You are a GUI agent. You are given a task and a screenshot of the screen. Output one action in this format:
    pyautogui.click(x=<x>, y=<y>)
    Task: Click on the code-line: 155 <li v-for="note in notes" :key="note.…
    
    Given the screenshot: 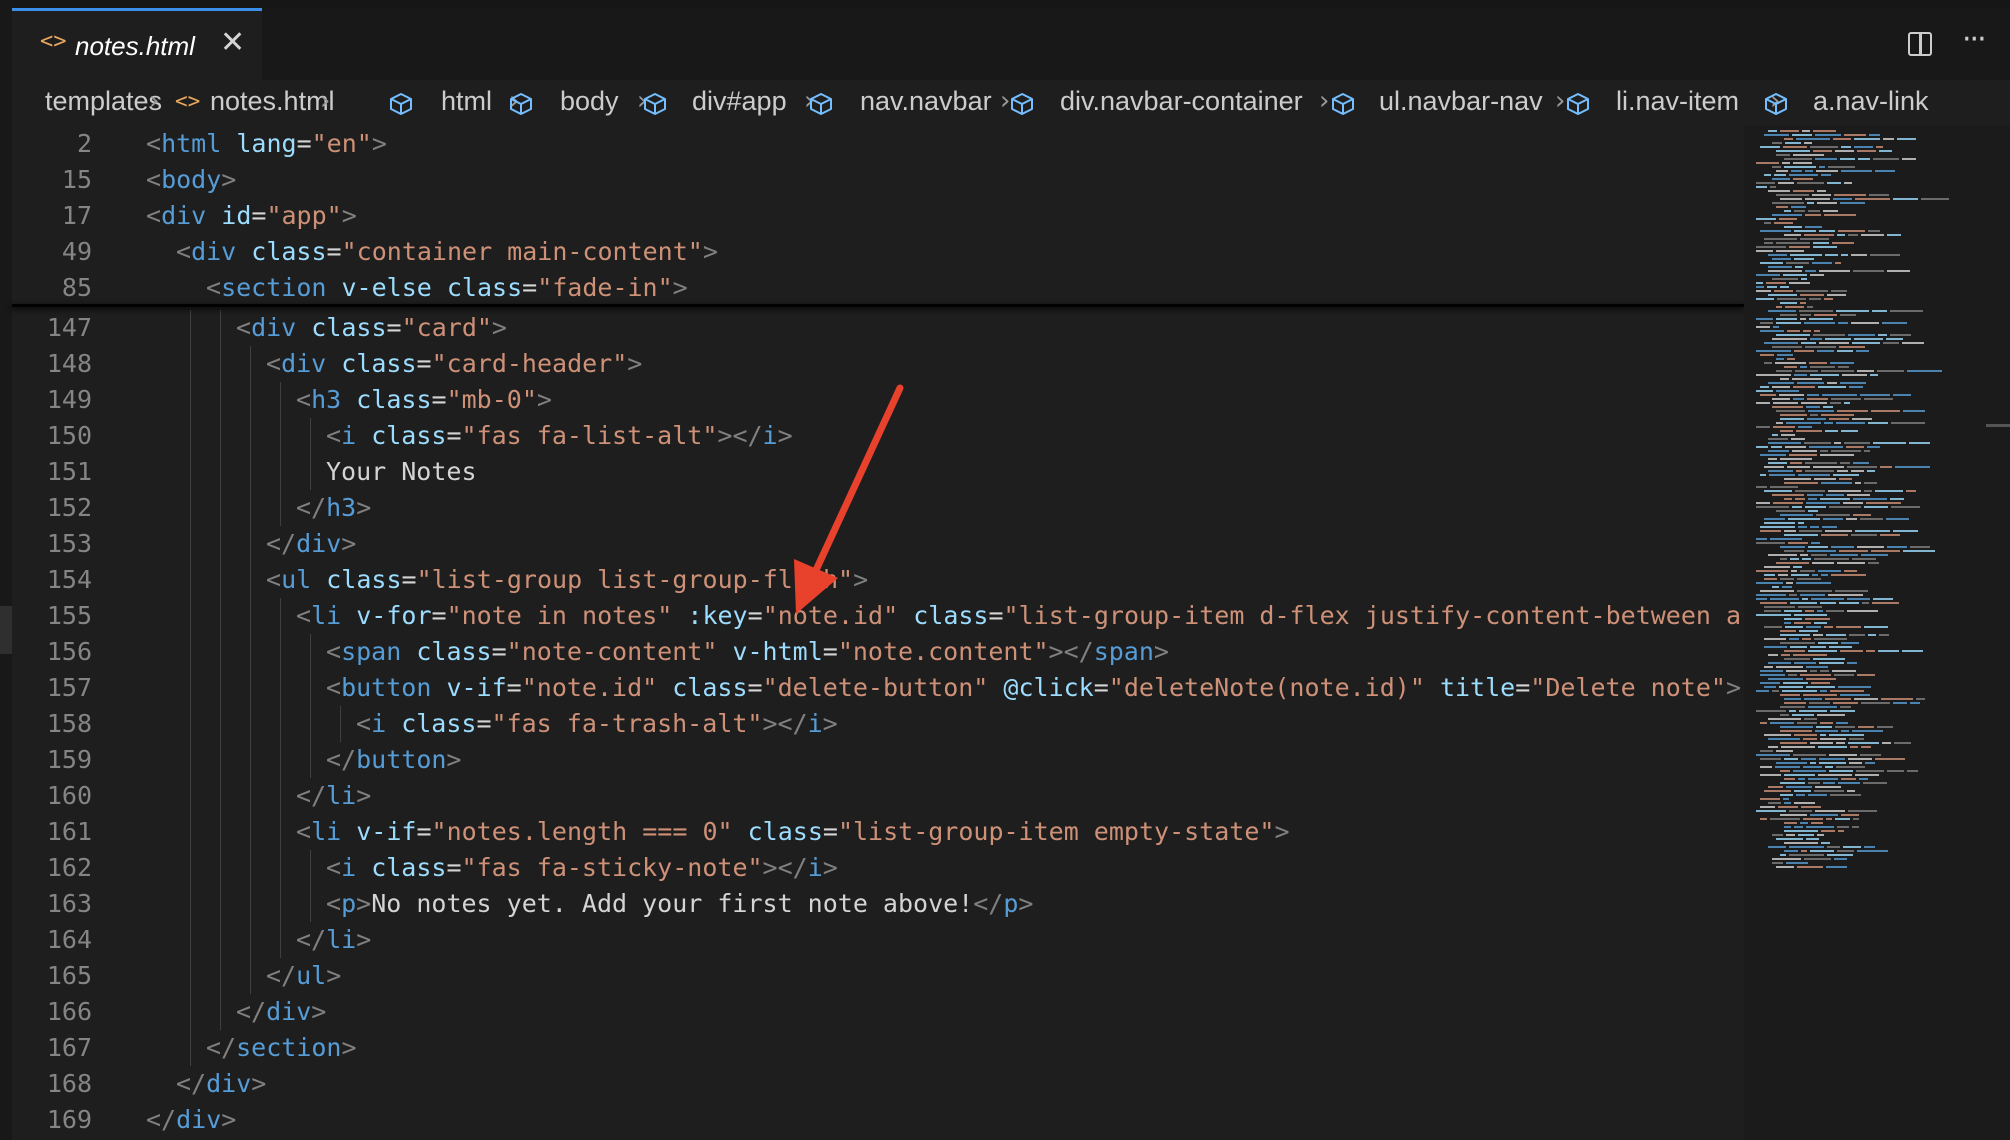 What is the action you would take?
    pyautogui.click(x=877, y=616)
    